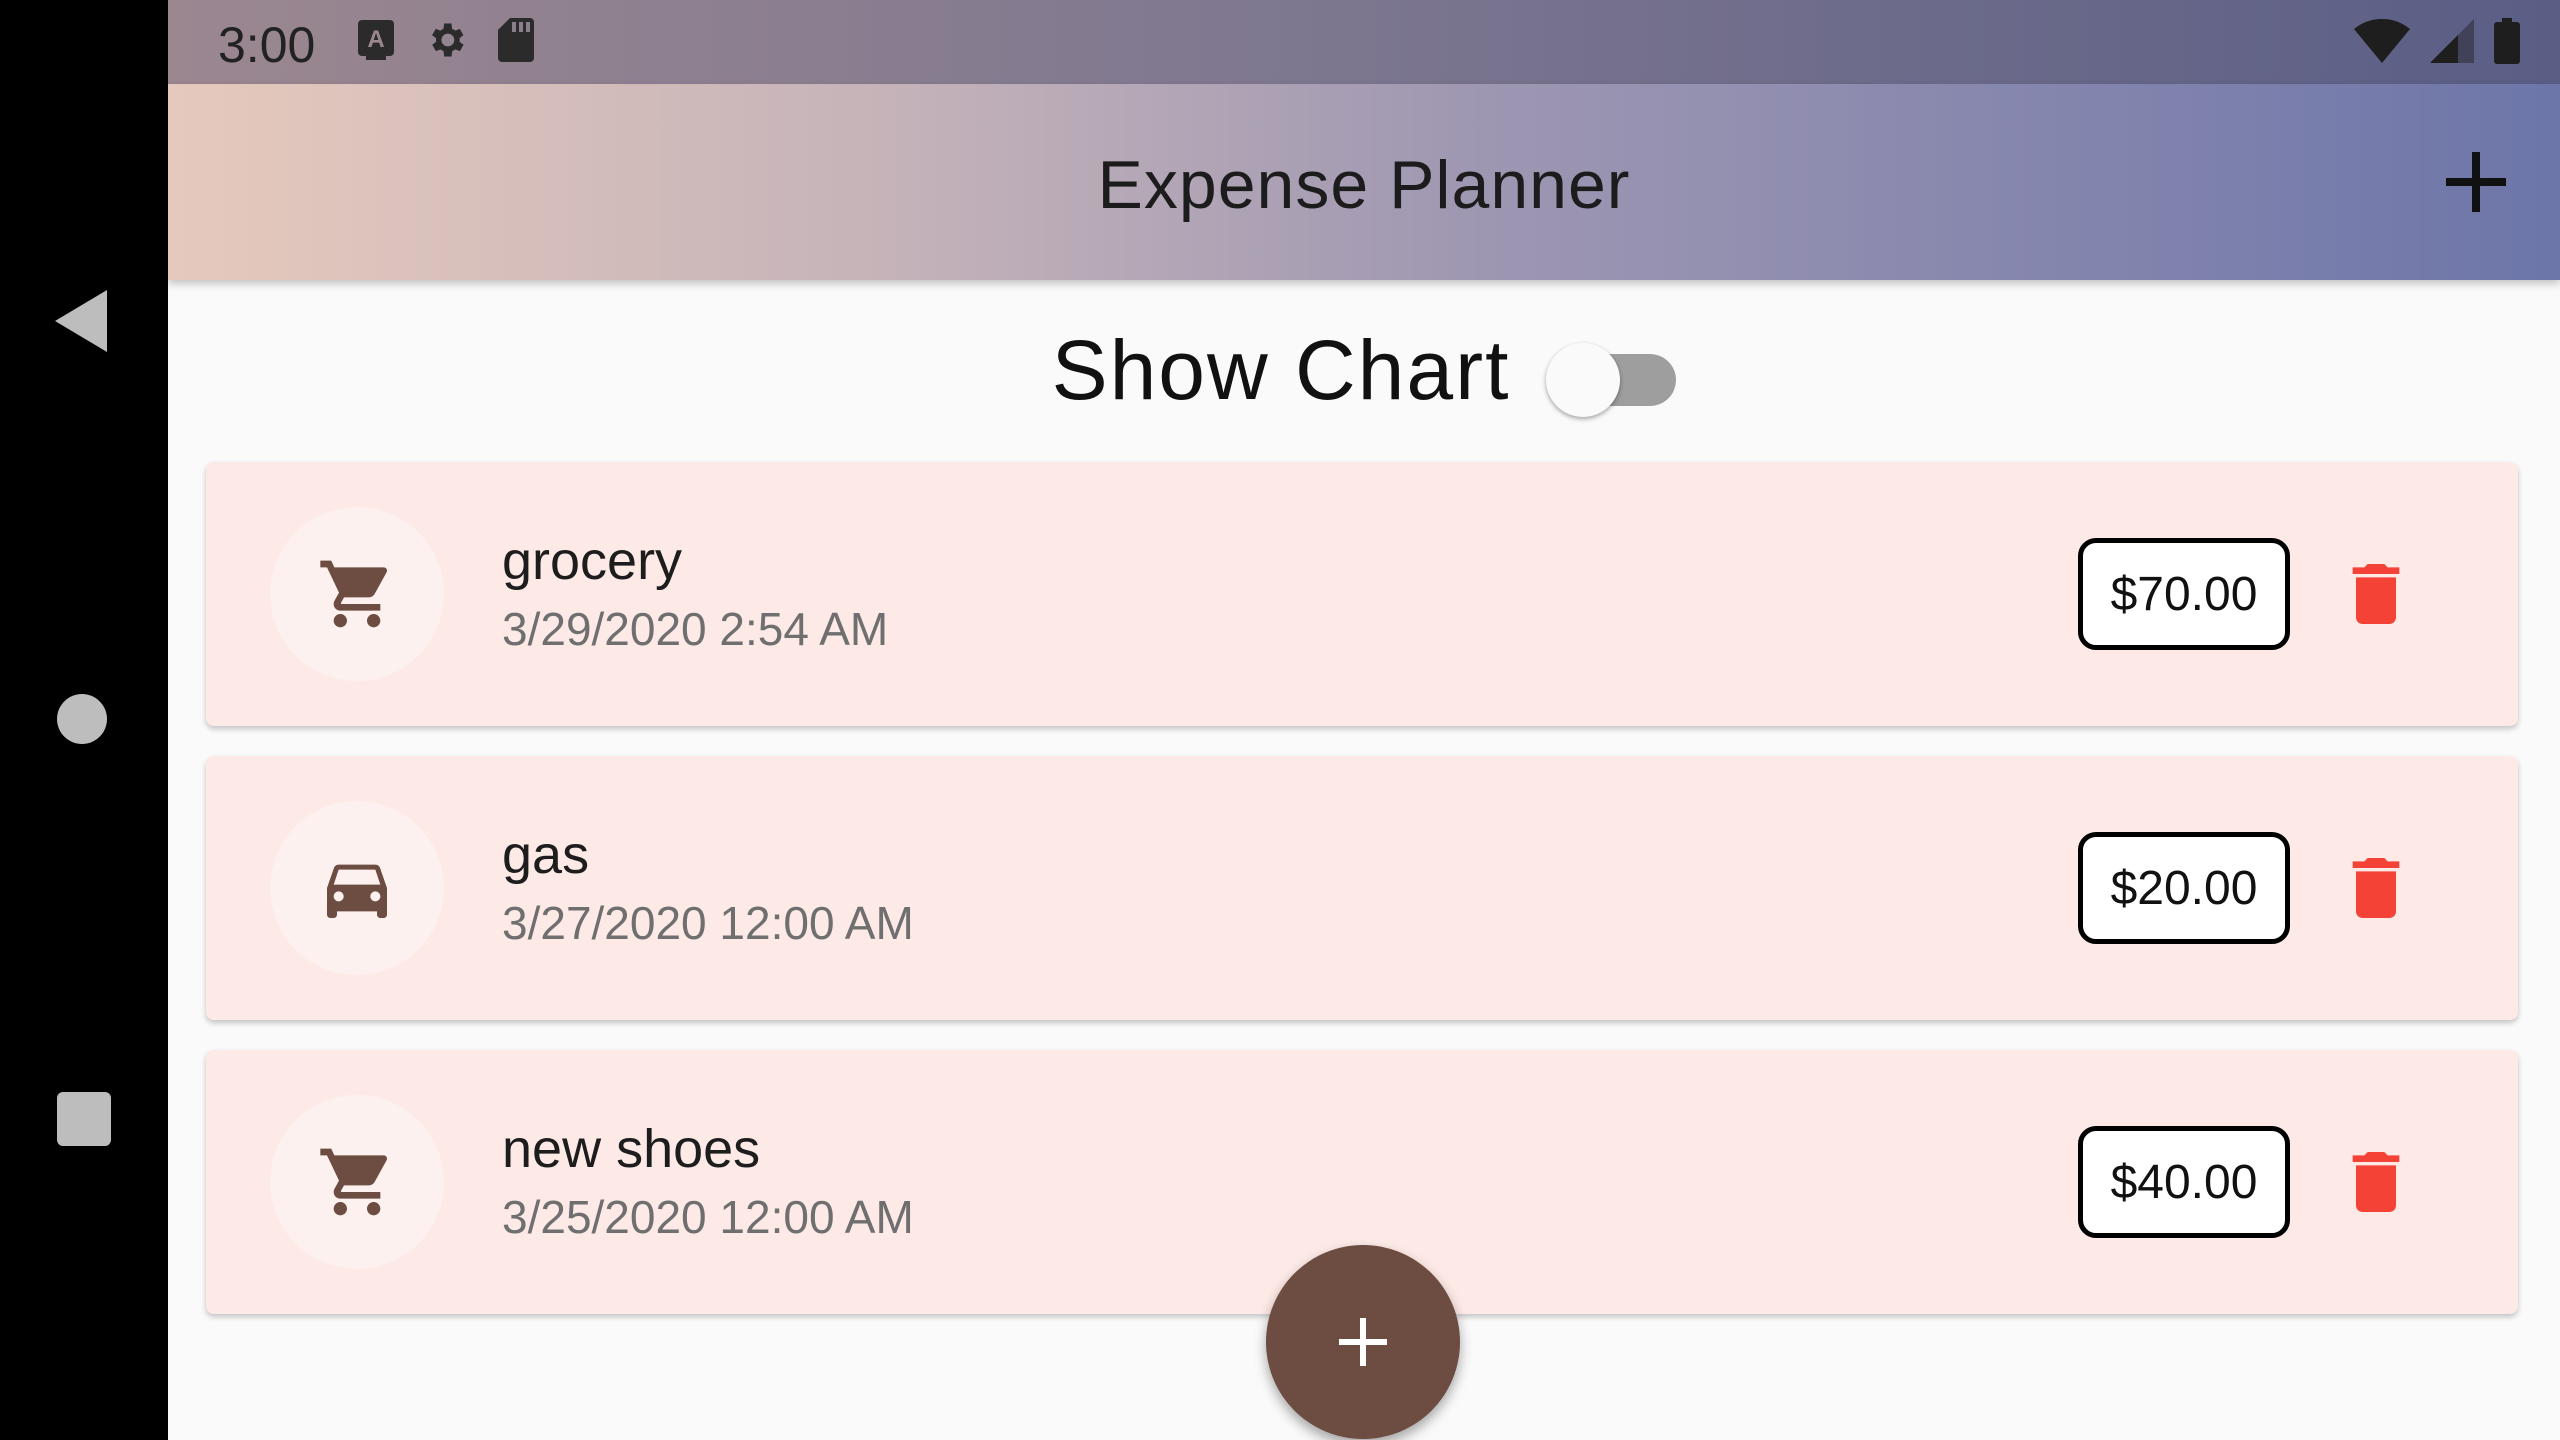  What do you see at coordinates (1364, 42) in the screenshot?
I see `status-bar: 3:00 A` at bounding box center [1364, 42].